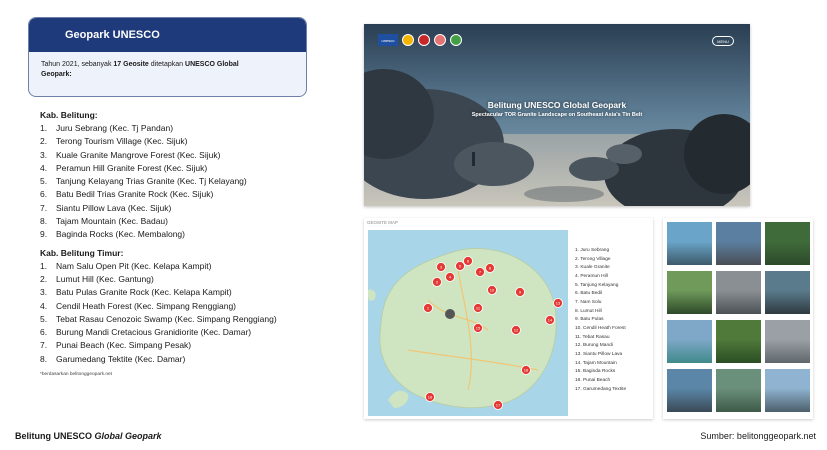  Describe the element at coordinates (592, 337) in the screenshot. I see `map-legend-item: 11. Tebat Rasau` at that location.